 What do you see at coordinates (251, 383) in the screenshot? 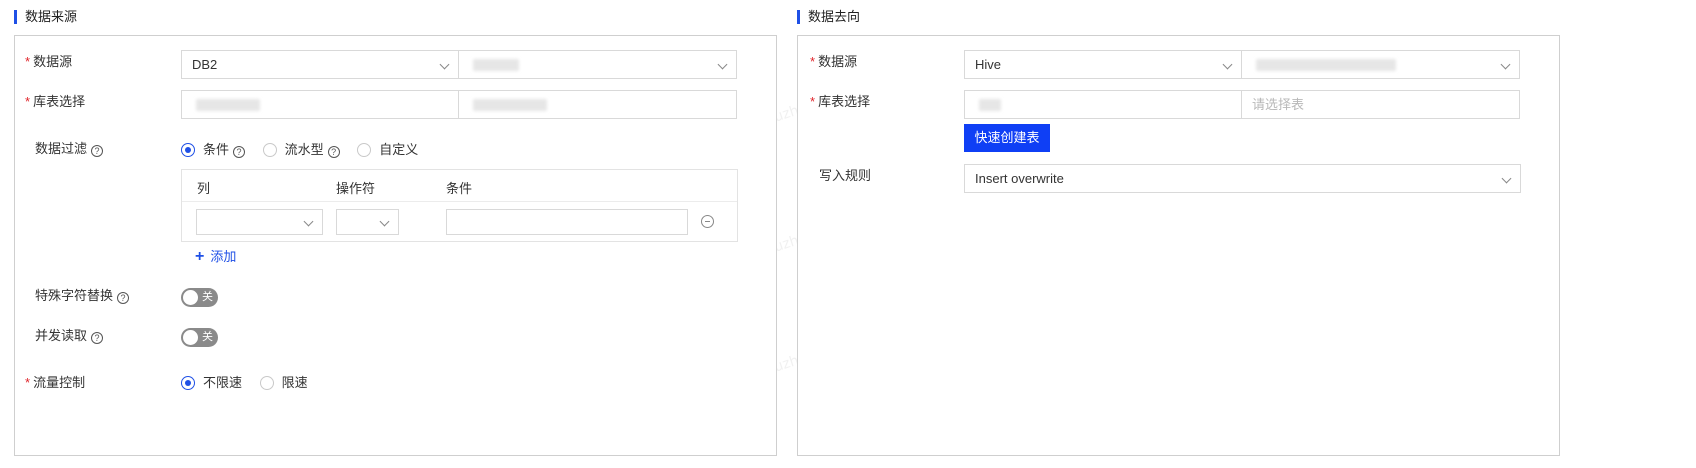
I see `flow-control-radio-group: 不限速 限速` at bounding box center [251, 383].